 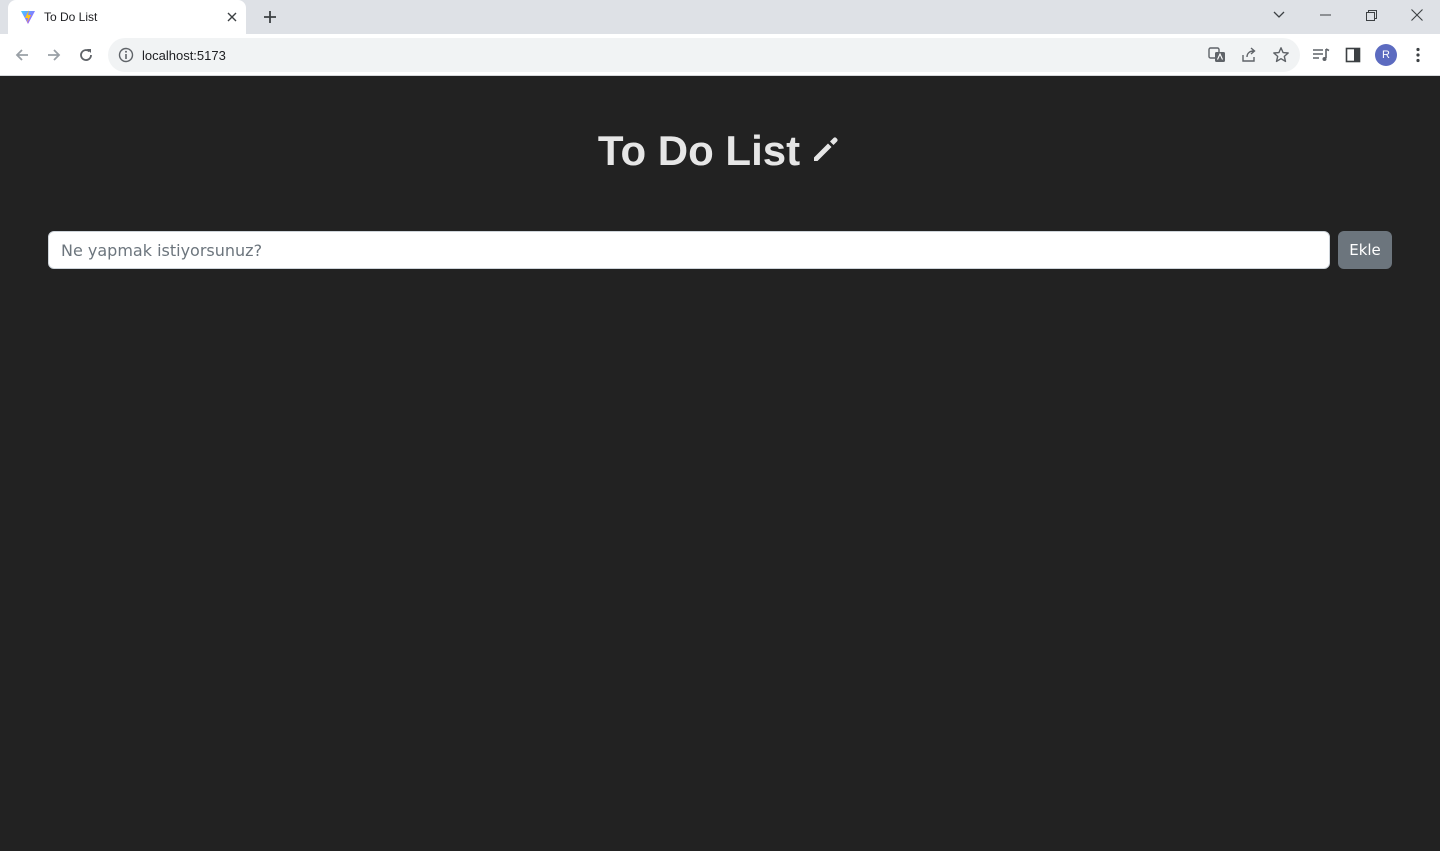 I want to click on browser-tab: To Do List, so click(x=127, y=17).